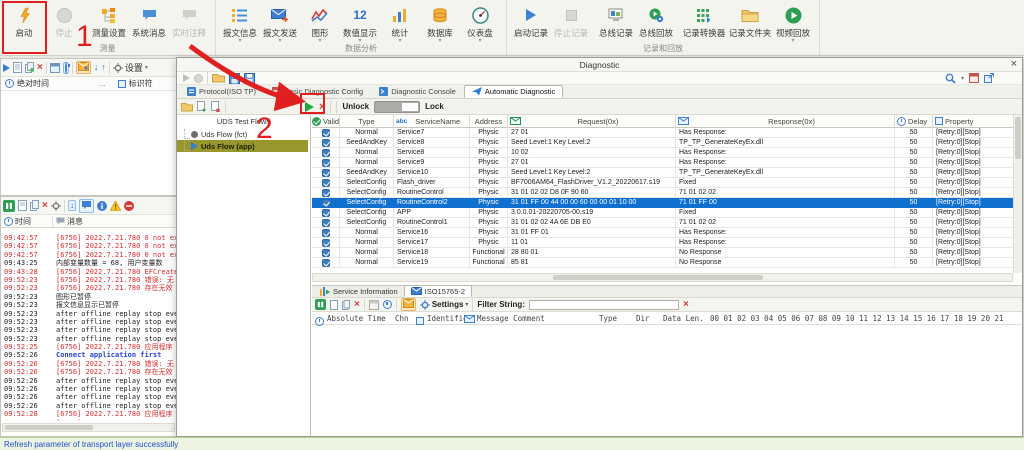  What do you see at coordinates (974, 78) in the screenshot?
I see `pin-window-icon` at bounding box center [974, 78].